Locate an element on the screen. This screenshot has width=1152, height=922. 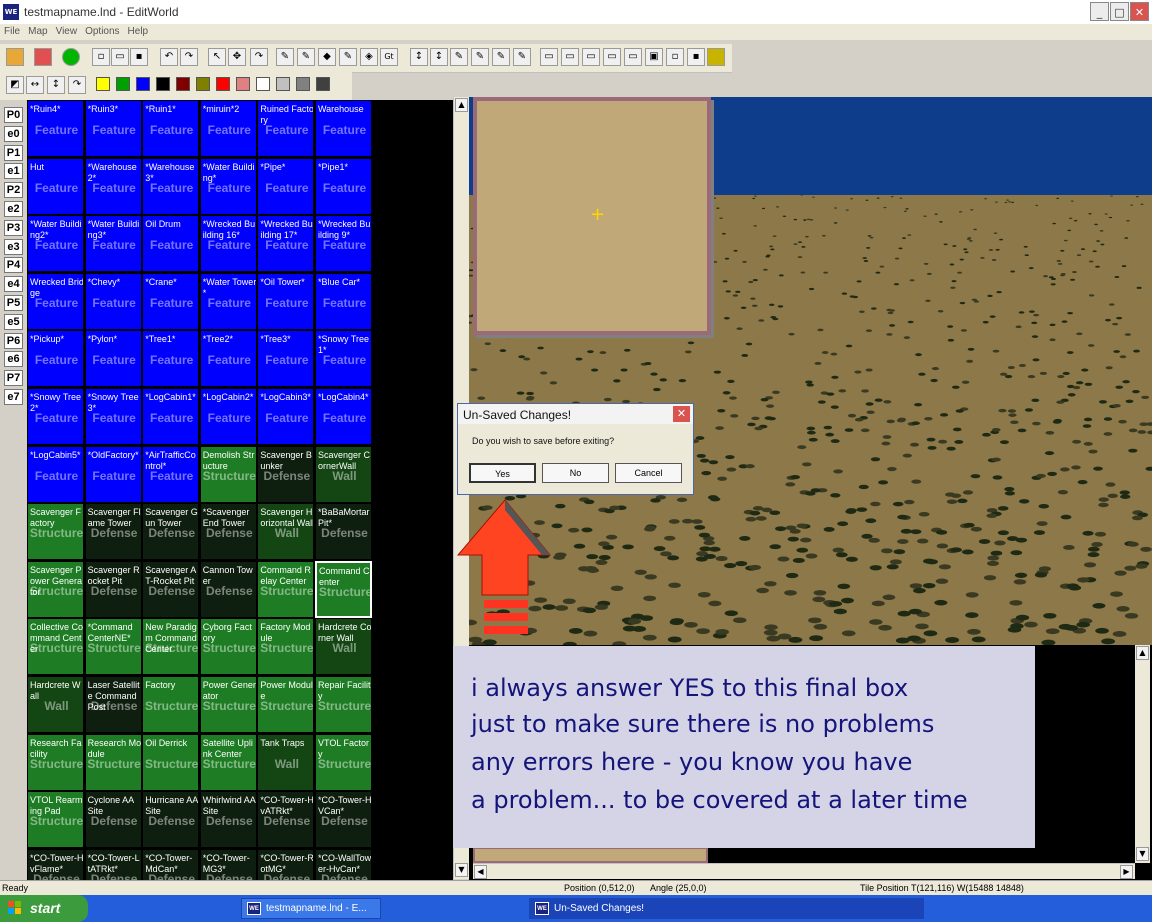
scroll-down-icon: ▼ is located at coordinates (461, 870).